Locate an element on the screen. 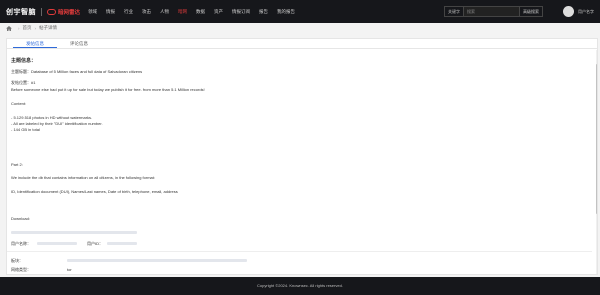 This screenshot has height=295, width=600. nav-item: 我的报告 is located at coordinates (286, 12).